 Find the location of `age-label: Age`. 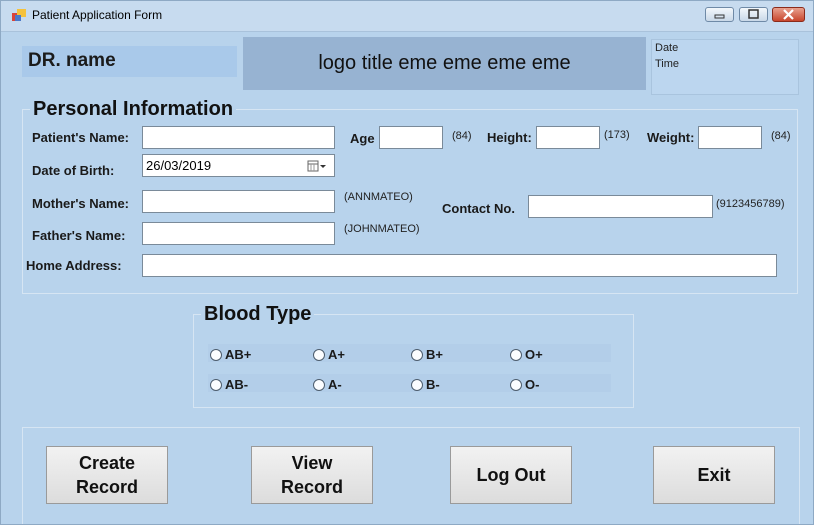

age-label: Age is located at coordinates (362, 138).